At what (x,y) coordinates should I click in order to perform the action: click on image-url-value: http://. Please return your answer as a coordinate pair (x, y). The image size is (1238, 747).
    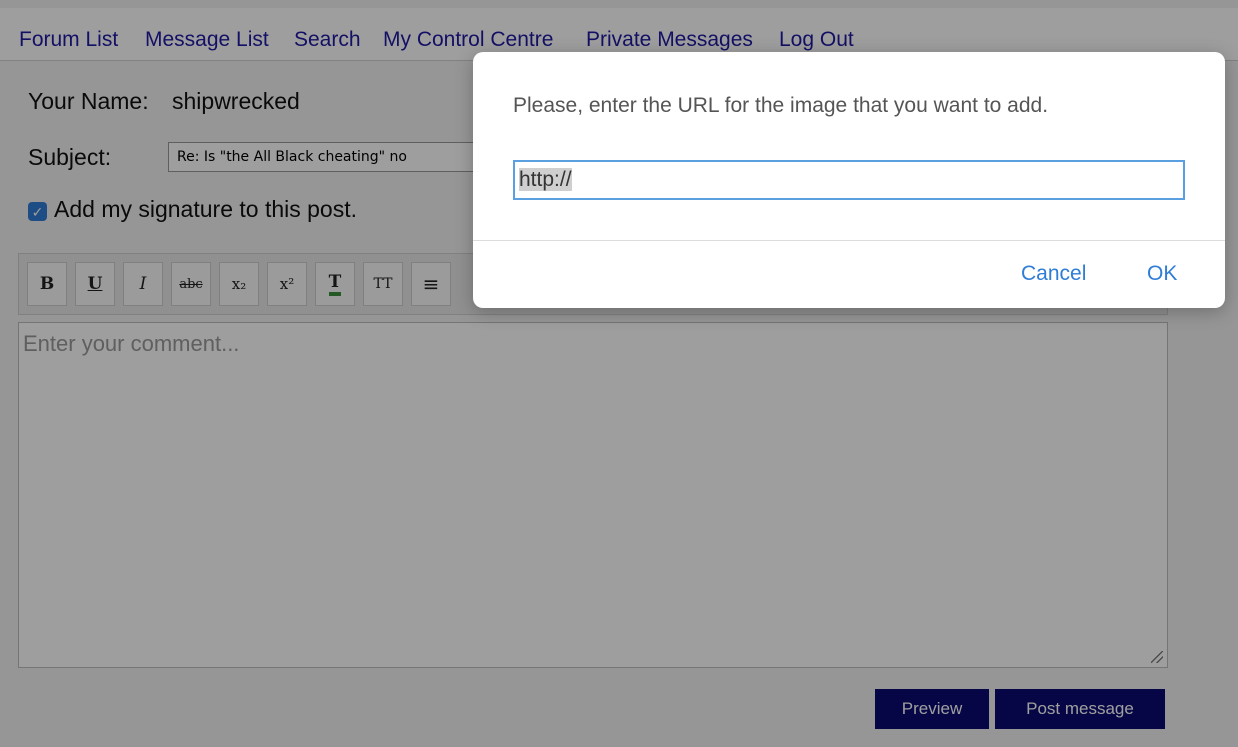
    Looking at the image, I should click on (545, 179).